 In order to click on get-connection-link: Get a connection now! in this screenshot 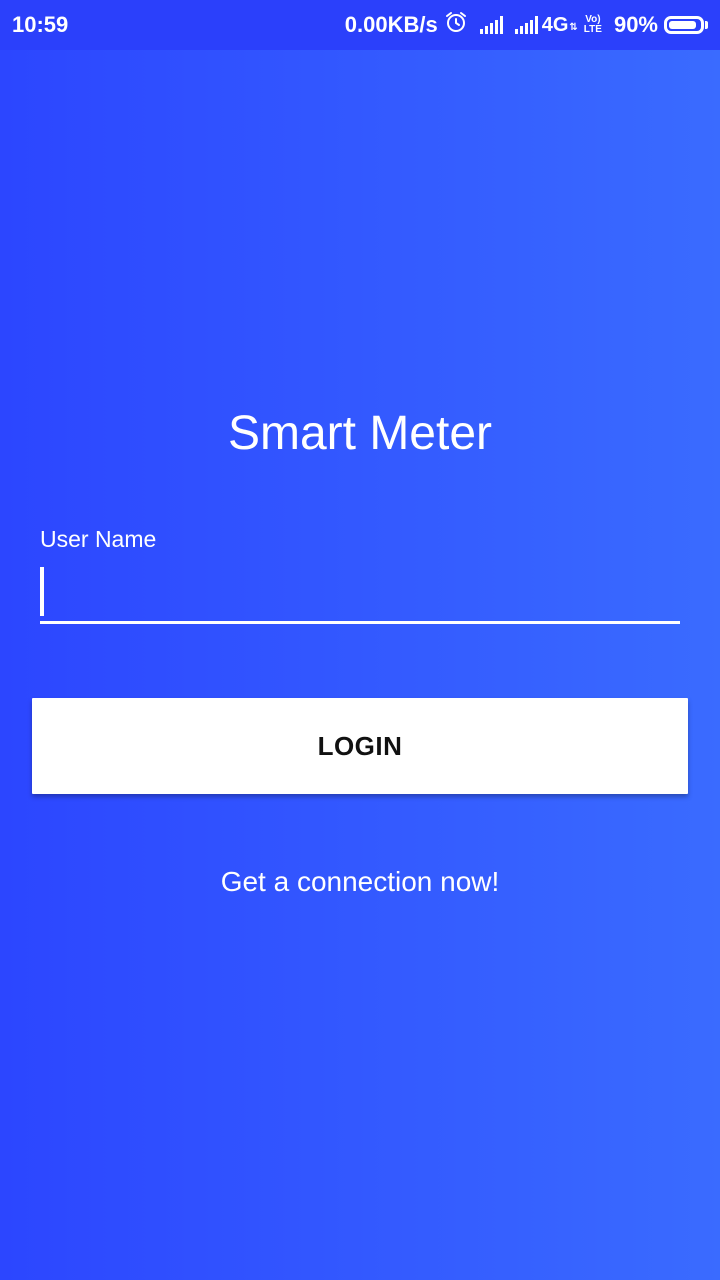, I will do `click(360, 882)`.